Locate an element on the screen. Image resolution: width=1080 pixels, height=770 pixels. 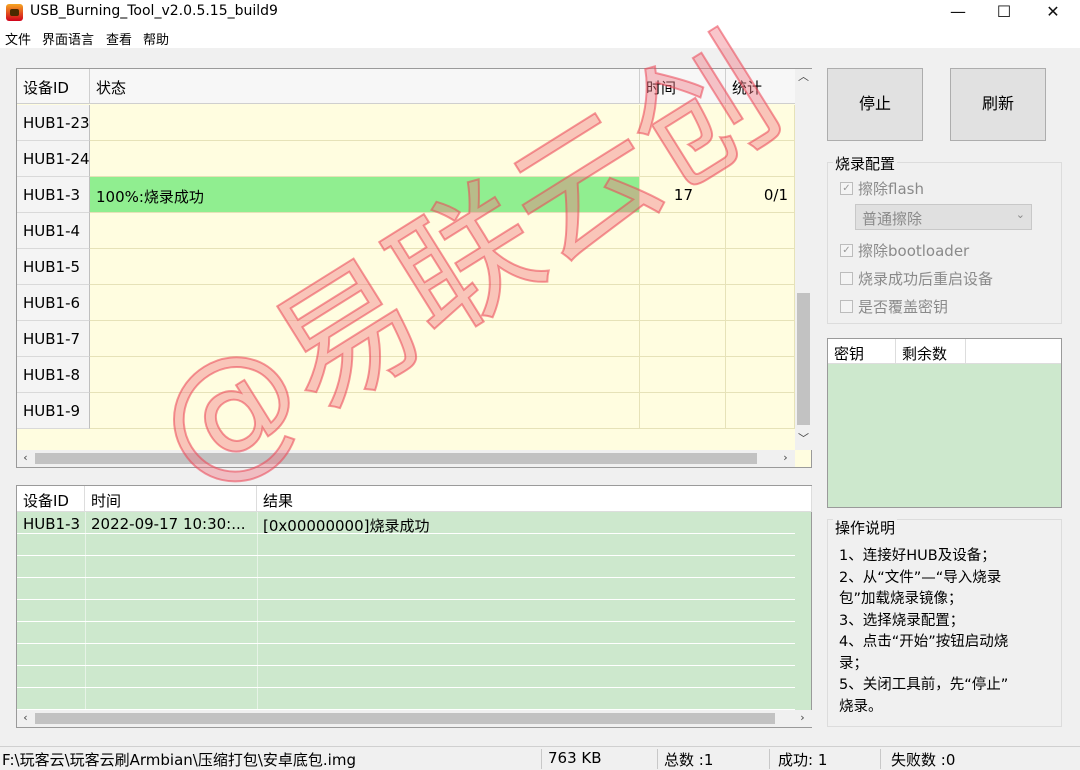
status-path: F:\玩客云\玩客云刷Armbian\压缩打包\安卓底包.img is located at coordinates (179, 760).